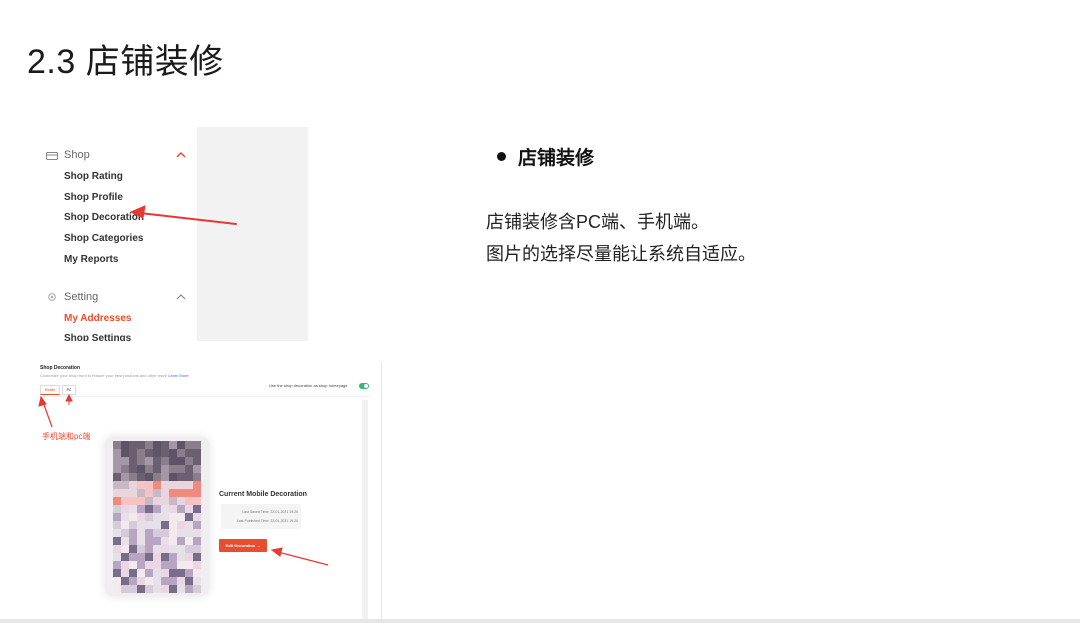 The image size is (1080, 623). I want to click on tab-pc: PC, so click(69, 390).